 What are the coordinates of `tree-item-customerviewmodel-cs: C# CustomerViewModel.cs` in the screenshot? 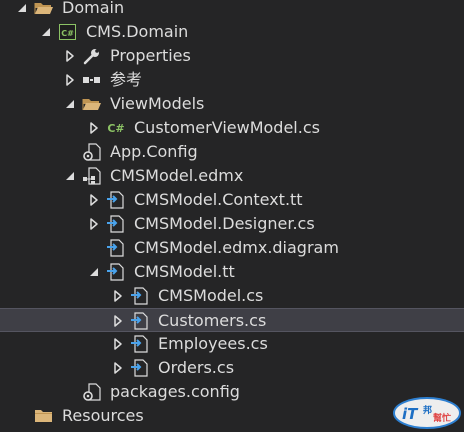 It's located at (232, 128).